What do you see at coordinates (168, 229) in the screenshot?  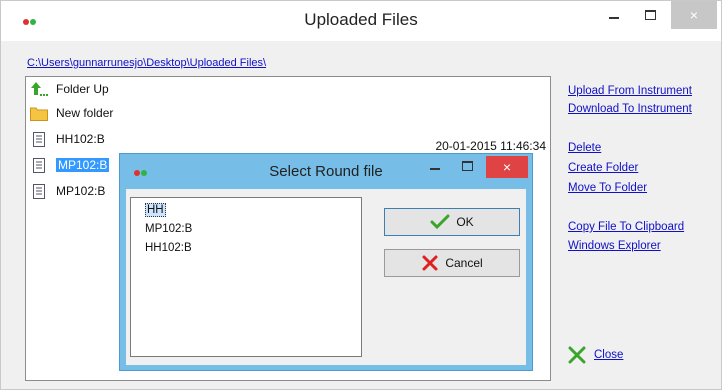 I see `list-item: MP102:B` at bounding box center [168, 229].